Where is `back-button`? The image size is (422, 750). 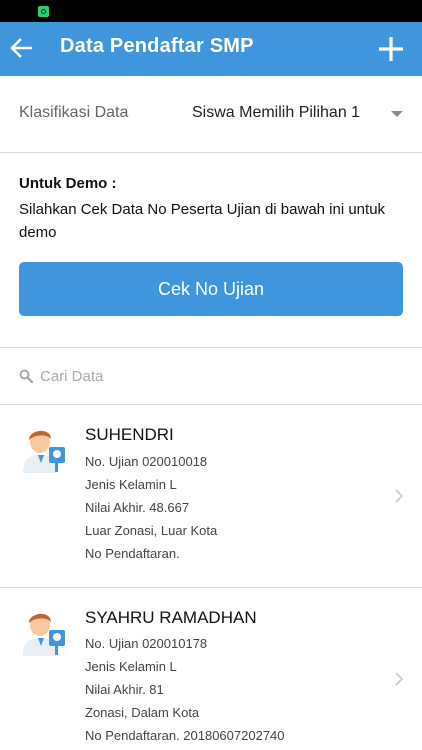 back-button is located at coordinates (21, 48).